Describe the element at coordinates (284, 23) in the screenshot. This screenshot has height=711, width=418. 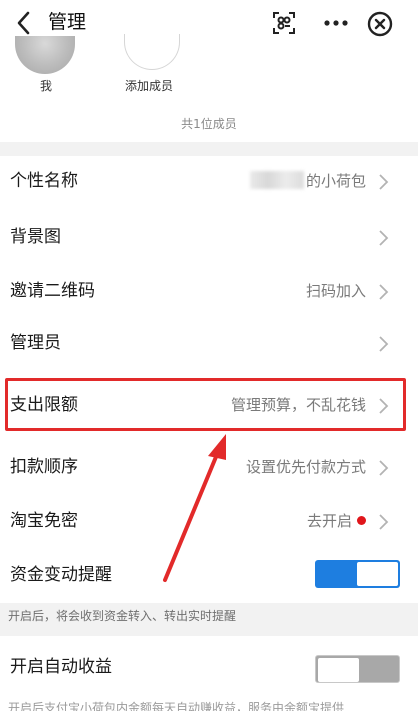
I see `scan-icon` at that location.